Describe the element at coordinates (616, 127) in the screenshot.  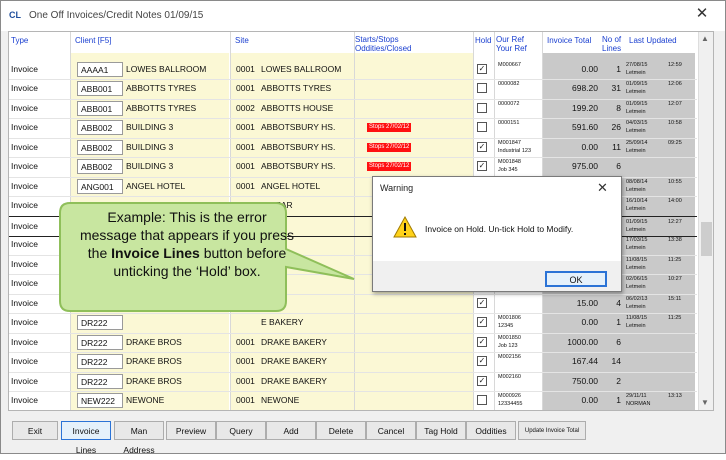
I see `row-line-count: 26` at that location.